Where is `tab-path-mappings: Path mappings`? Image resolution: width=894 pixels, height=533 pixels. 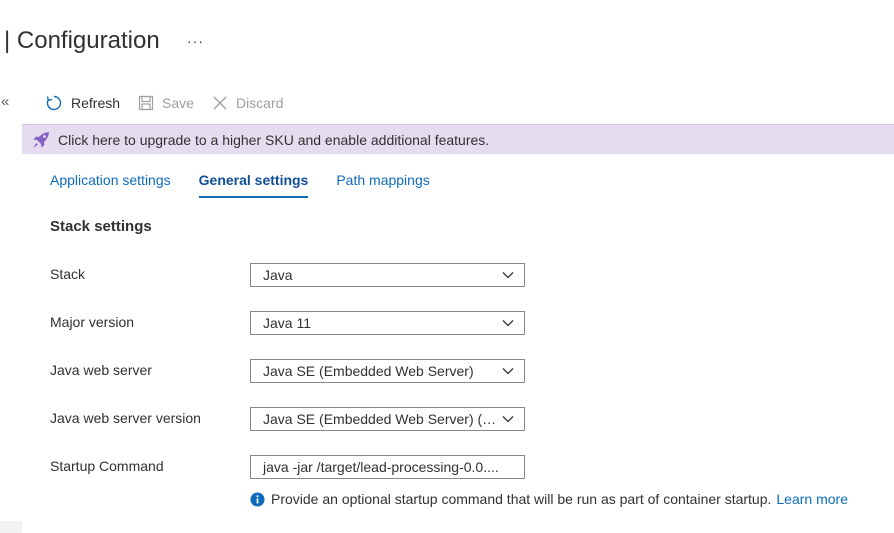
tab-path-mappings: Path mappings is located at coordinates (382, 184).